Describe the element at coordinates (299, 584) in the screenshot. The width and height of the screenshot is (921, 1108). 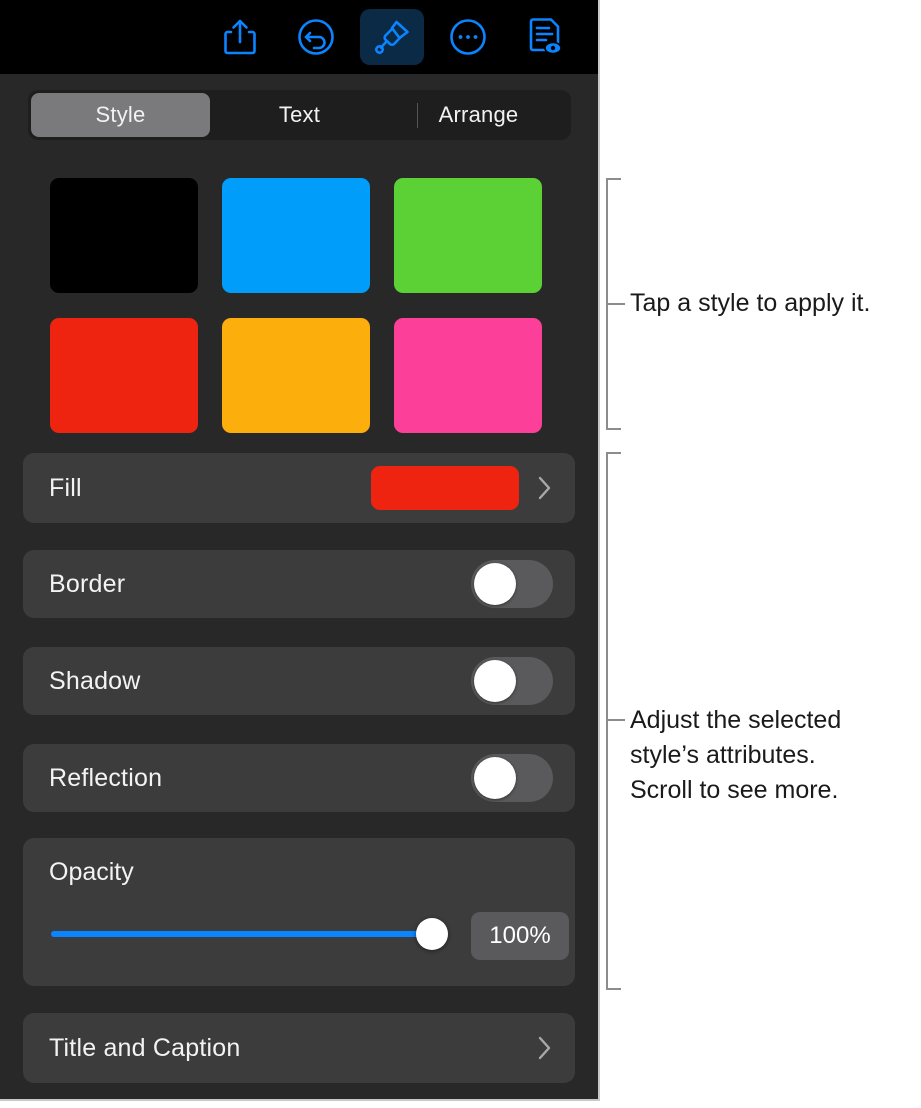
I see `border-row: Border` at that location.